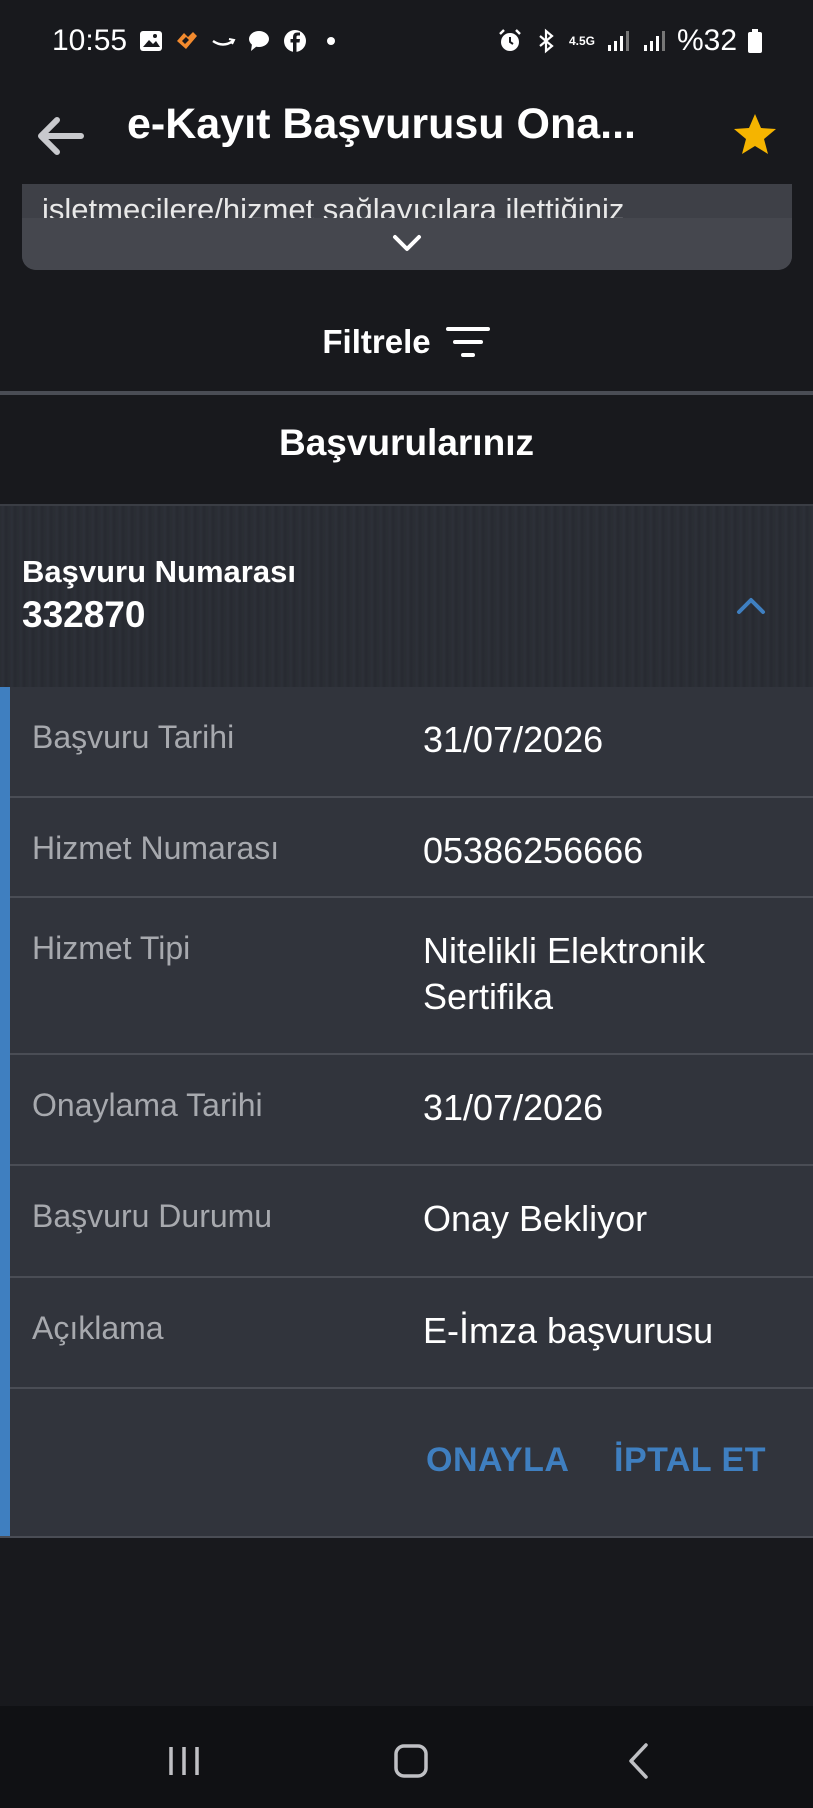  What do you see at coordinates (510, 40) in the screenshot?
I see `alarm-icon` at bounding box center [510, 40].